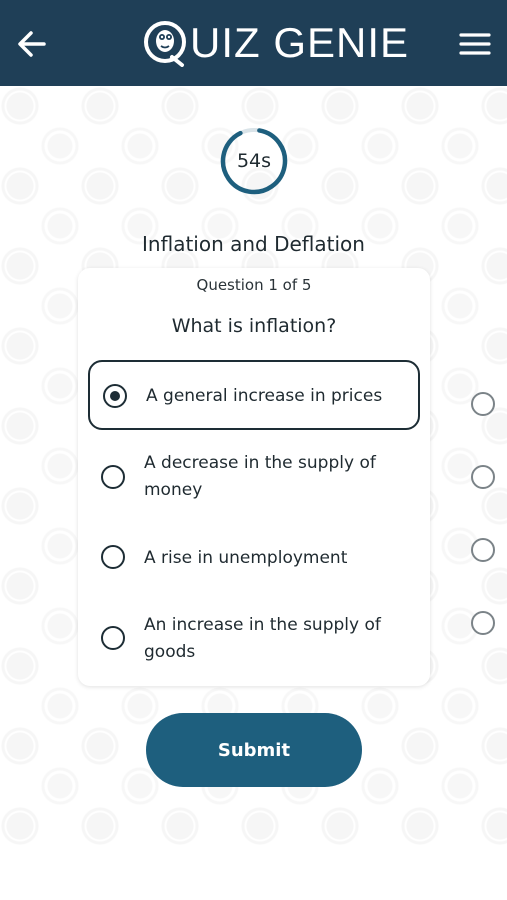  I want to click on countdown-timer: 54s, so click(254, 161).